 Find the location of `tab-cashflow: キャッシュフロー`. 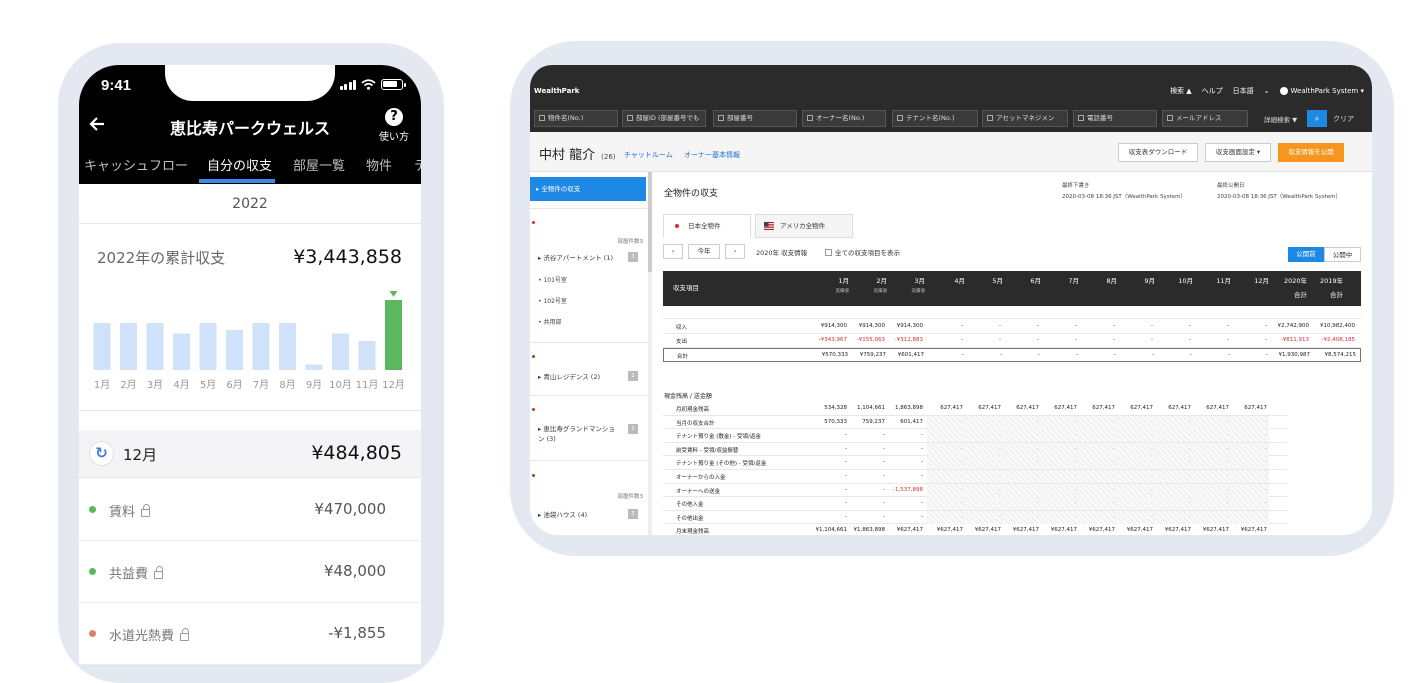

tab-cashflow: キャッシュフロー is located at coordinates (136, 164).